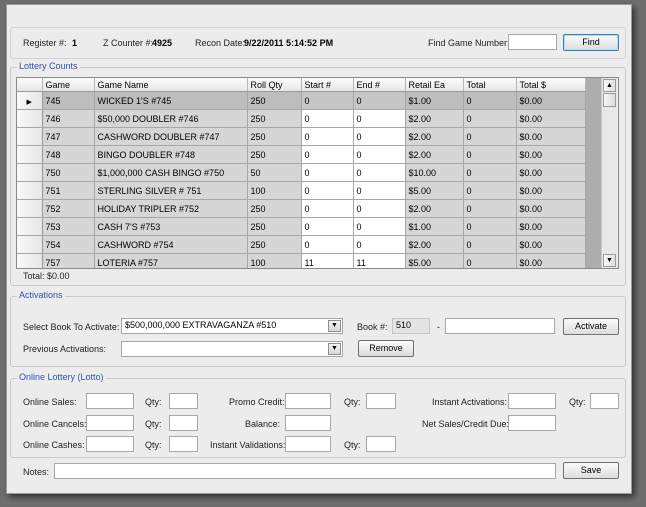  What do you see at coordinates (609, 100) in the screenshot?
I see `scrollbar-thumb` at bounding box center [609, 100].